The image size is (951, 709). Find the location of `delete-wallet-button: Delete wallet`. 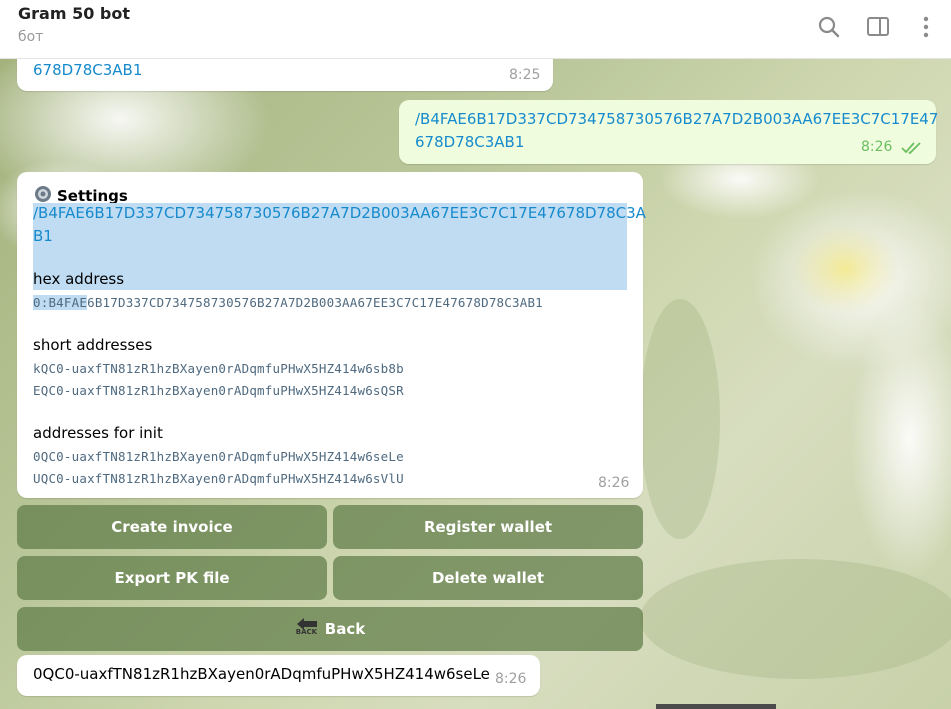

delete-wallet-button: Delete wallet is located at coordinates (488, 578).